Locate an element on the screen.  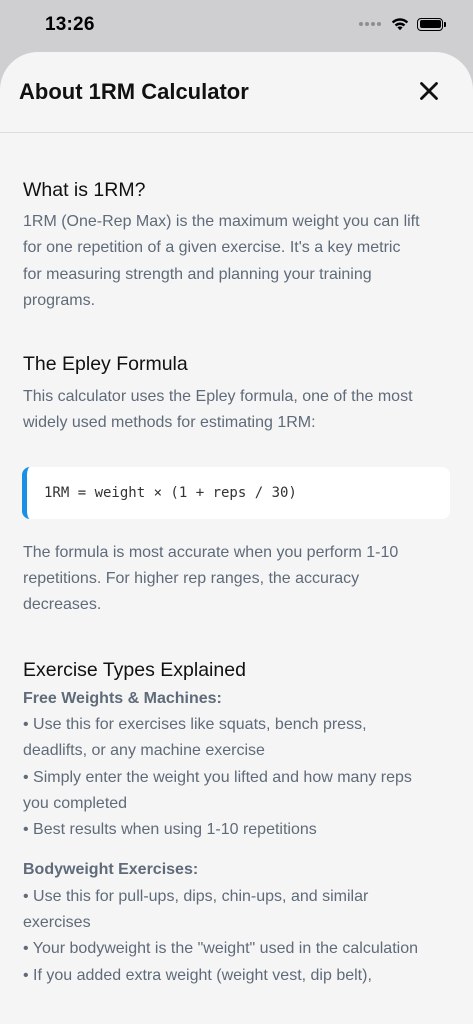
text-line: exercises is located at coordinates (57, 923).